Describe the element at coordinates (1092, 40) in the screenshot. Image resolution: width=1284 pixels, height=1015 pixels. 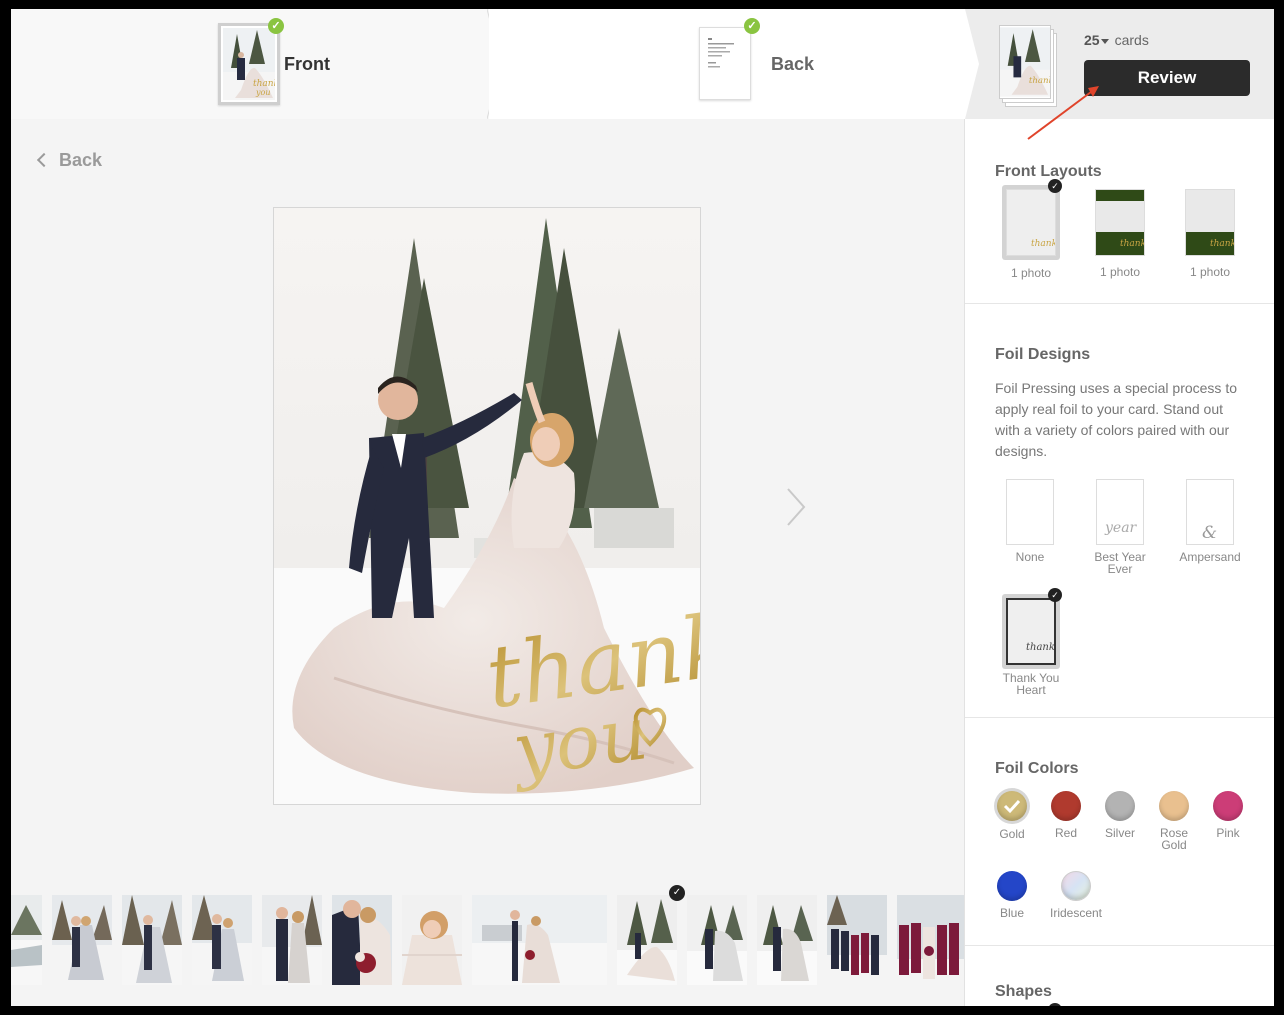
I see `quantity-value: 25` at that location.